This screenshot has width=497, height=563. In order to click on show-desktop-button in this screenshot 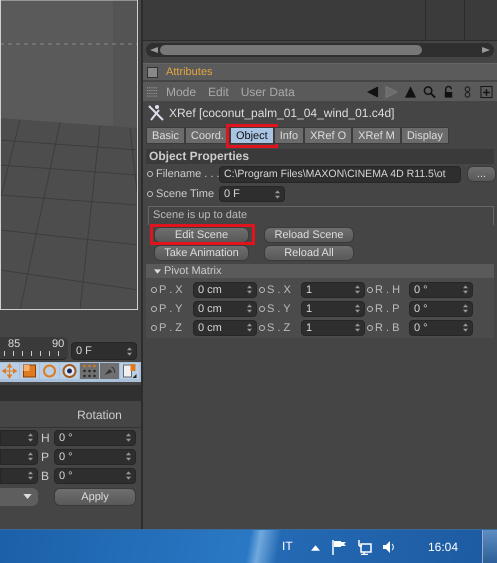, I will do `click(489, 546)`.